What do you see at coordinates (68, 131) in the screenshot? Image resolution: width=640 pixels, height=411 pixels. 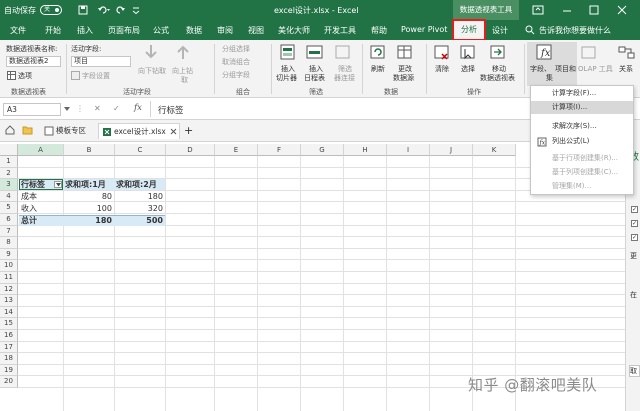 I see `tab-template-zone: 模板专区` at bounding box center [68, 131].